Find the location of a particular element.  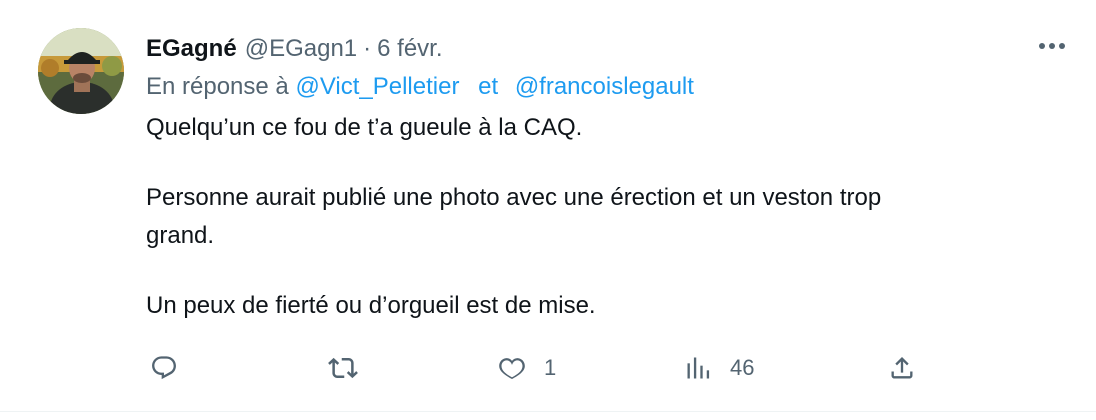

tweet-header: EGagné @EGagn1 · 6 févr. is located at coordinates (294, 49).